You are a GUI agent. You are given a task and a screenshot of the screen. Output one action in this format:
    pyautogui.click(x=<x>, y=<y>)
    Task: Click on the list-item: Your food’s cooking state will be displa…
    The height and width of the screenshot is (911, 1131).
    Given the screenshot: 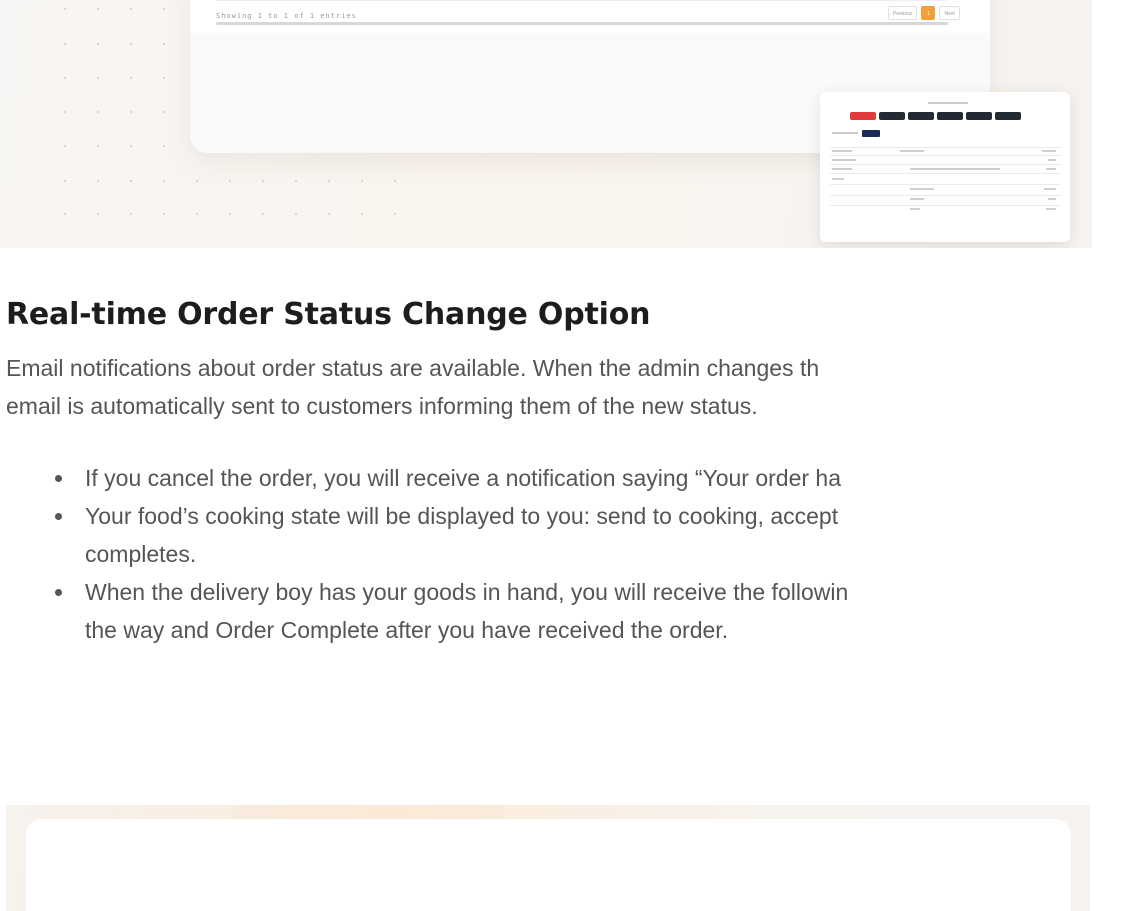 What is the action you would take?
    pyautogui.click(x=588, y=535)
    